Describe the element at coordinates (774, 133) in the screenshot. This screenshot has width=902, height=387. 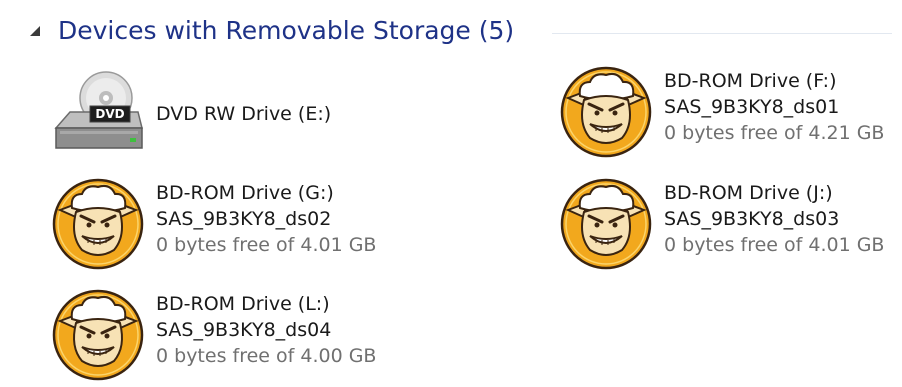
I see `device-free-space: 0 bytes free of 4.21 GB` at that location.